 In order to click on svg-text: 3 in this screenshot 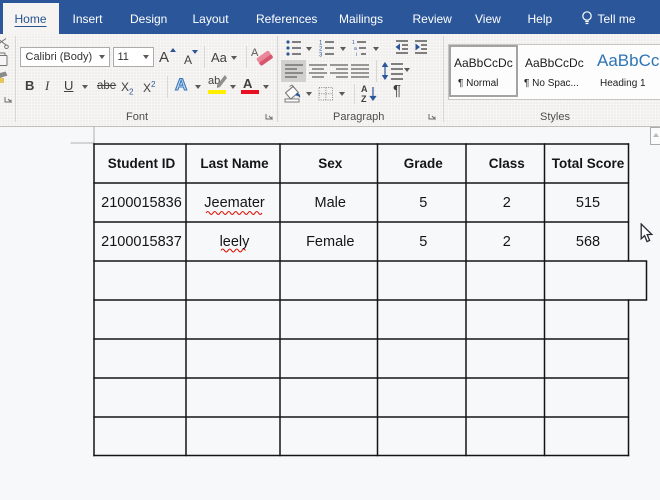, I will do `click(321, 55)`.